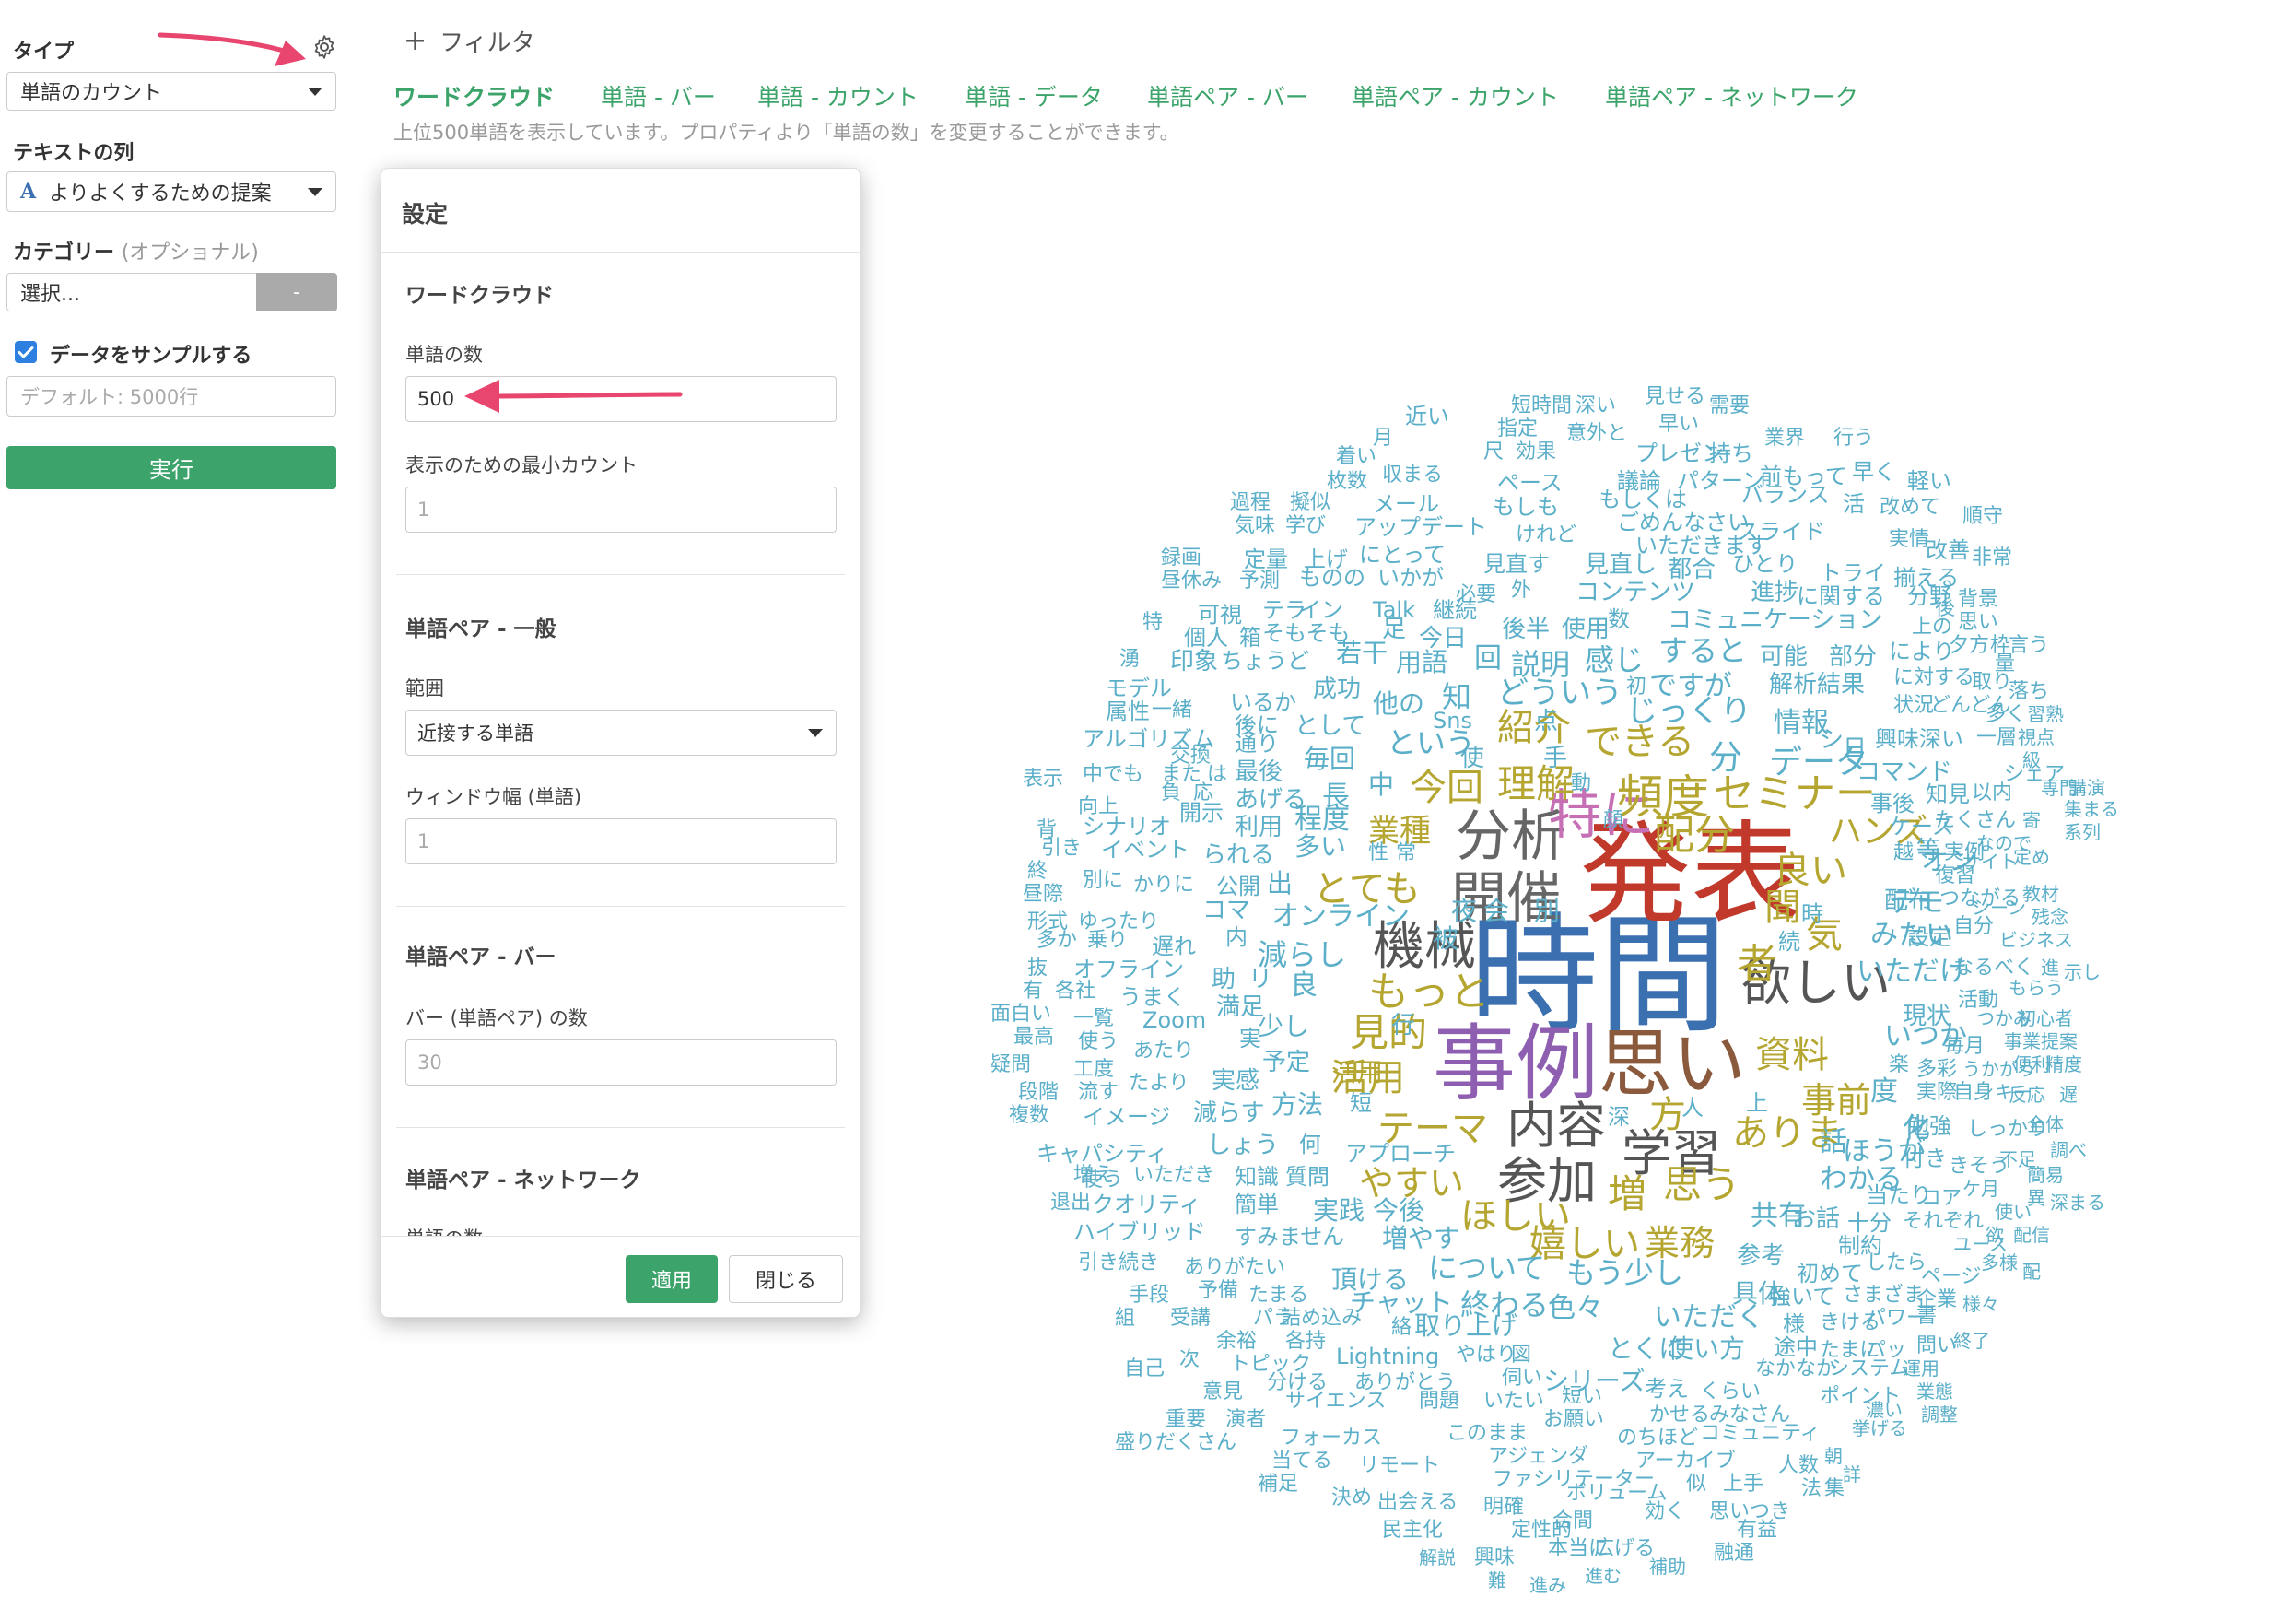  I want to click on cloud-word: 最高, so click(1034, 1037).